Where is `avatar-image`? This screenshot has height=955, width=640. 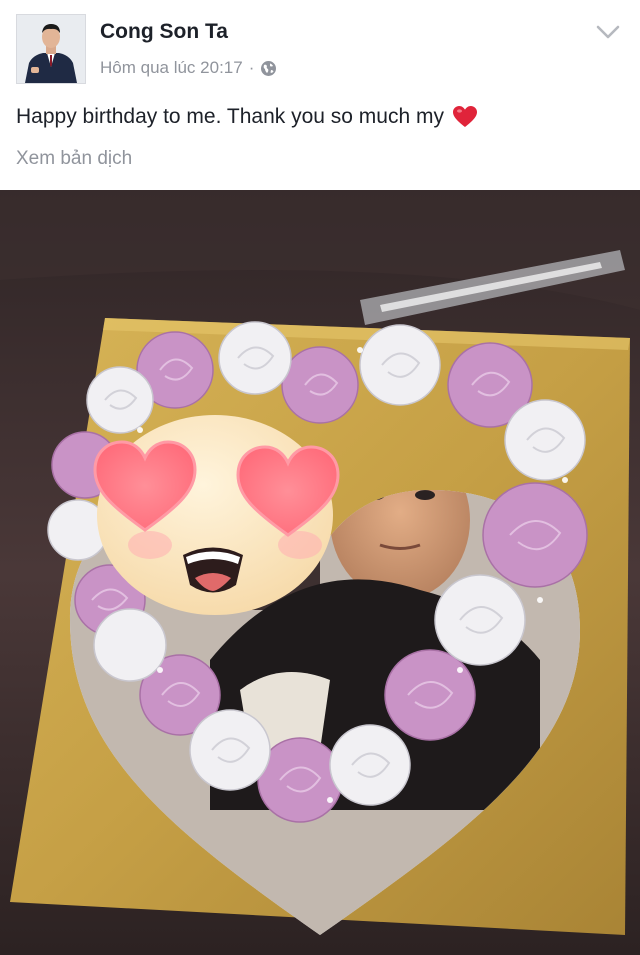 avatar-image is located at coordinates (51, 49).